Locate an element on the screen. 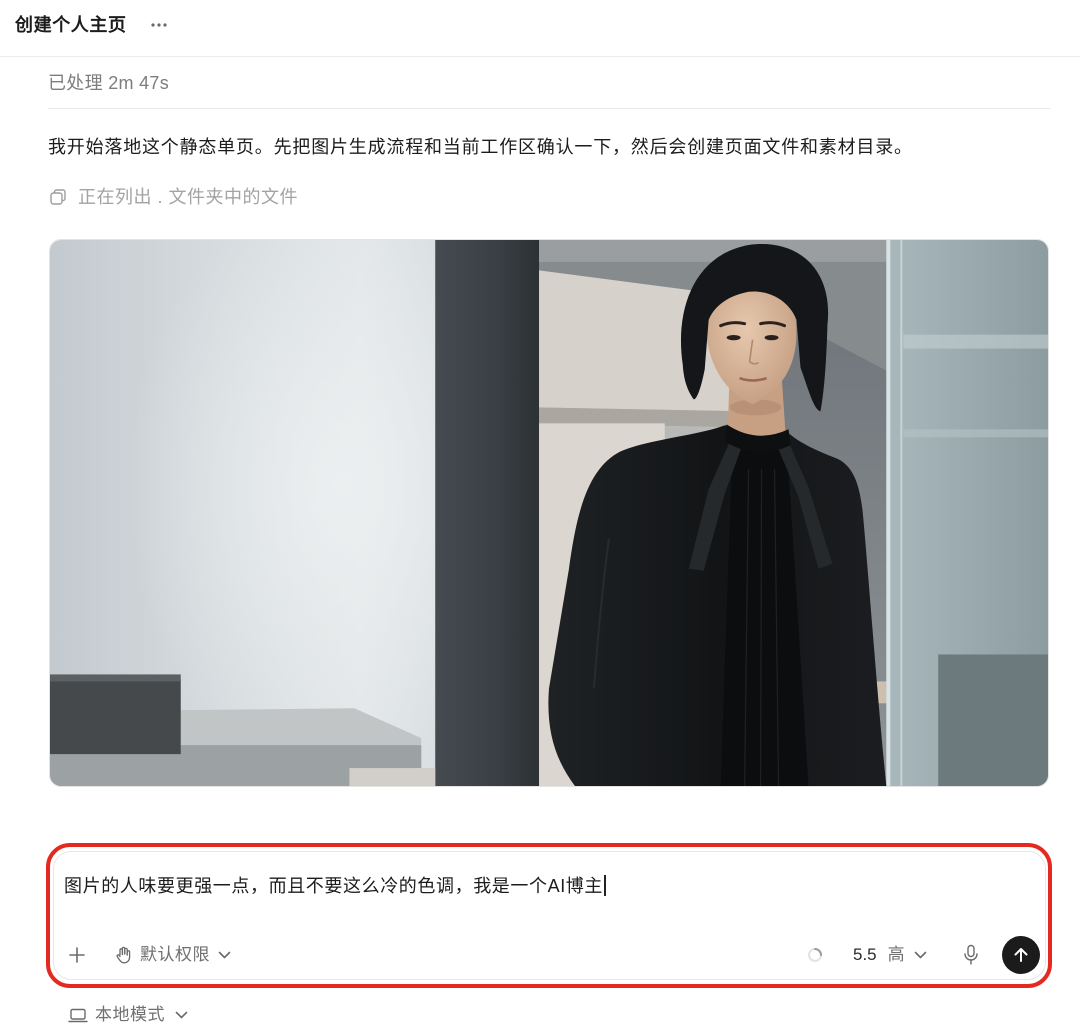 The height and width of the screenshot is (1036, 1080). more-icon is located at coordinates (159, 25).